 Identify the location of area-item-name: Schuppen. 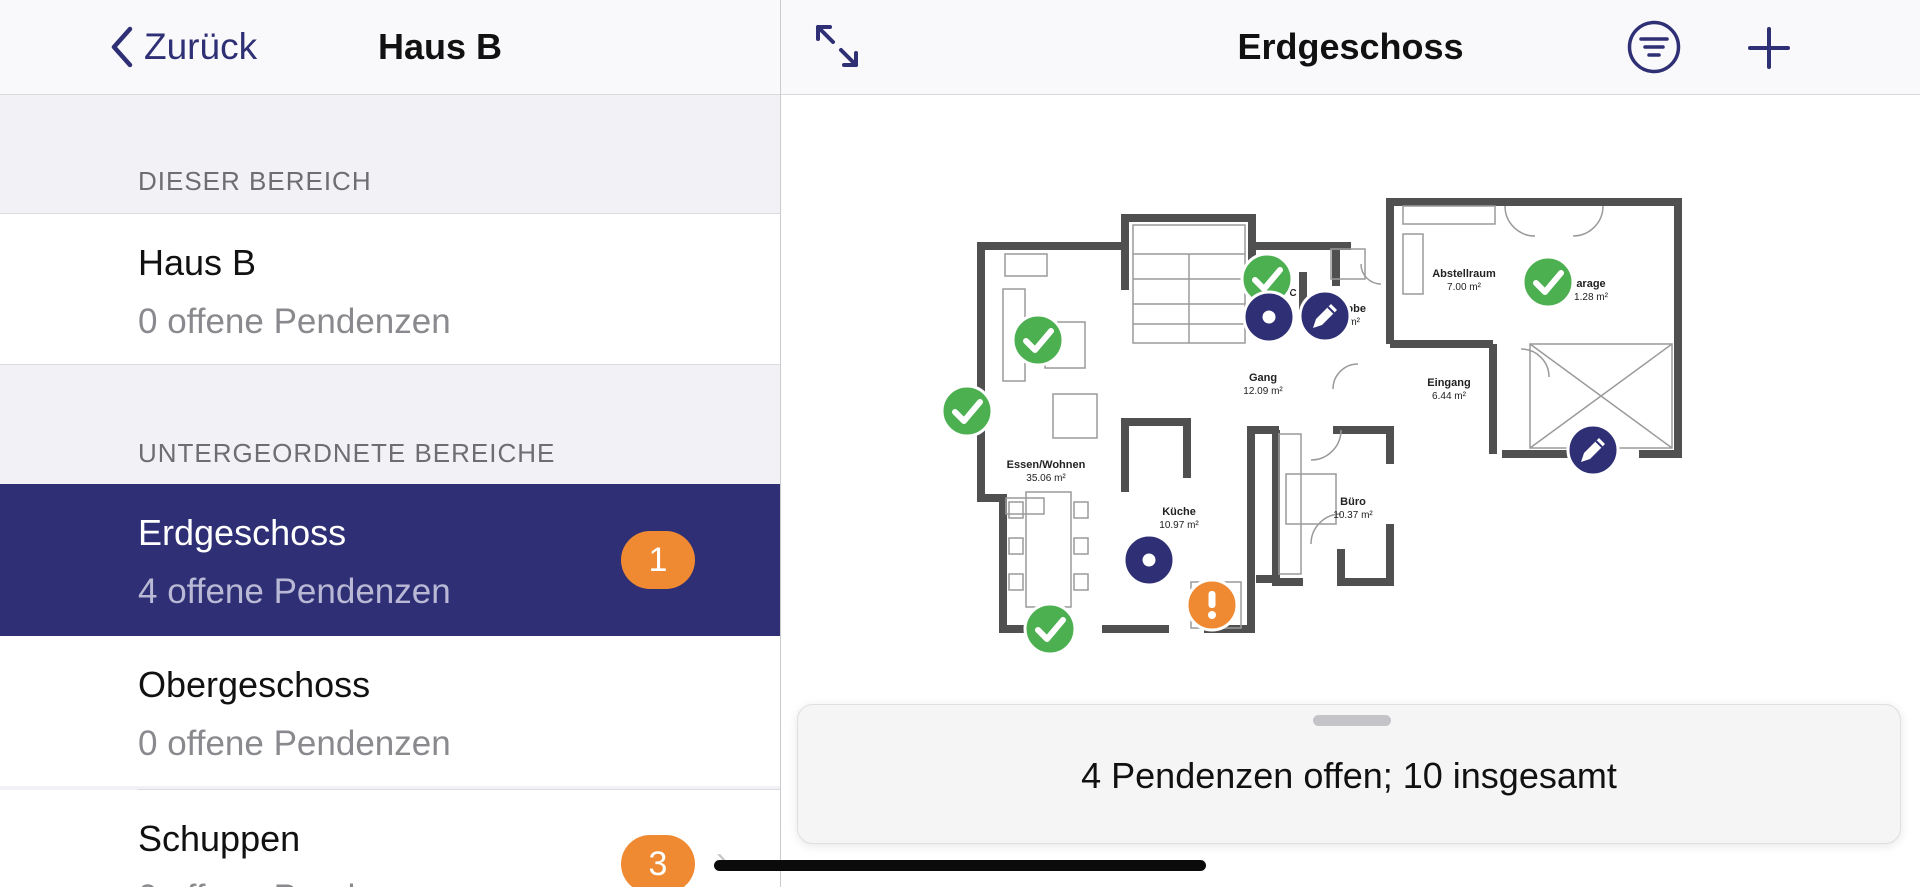
(219, 838).